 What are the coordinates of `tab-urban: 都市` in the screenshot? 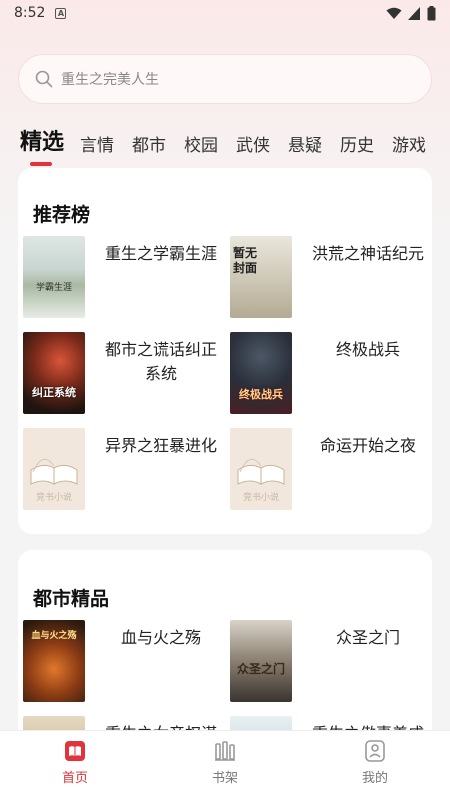 It's located at (149, 147).